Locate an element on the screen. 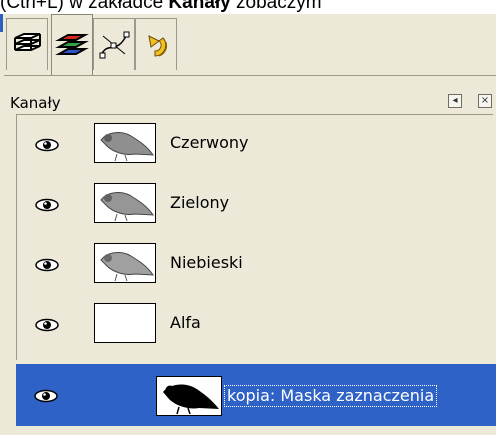 The image size is (496, 435). caption-bold-text: Kanały is located at coordinates (199, 6).